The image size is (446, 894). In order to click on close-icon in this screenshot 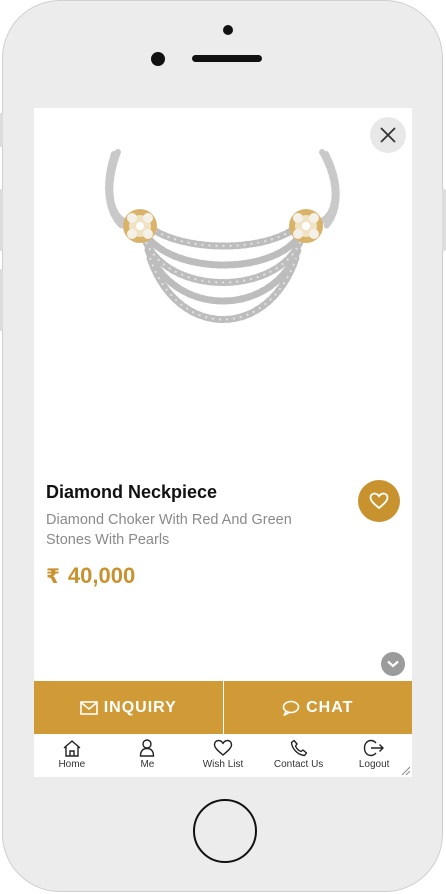, I will do `click(388, 135)`.